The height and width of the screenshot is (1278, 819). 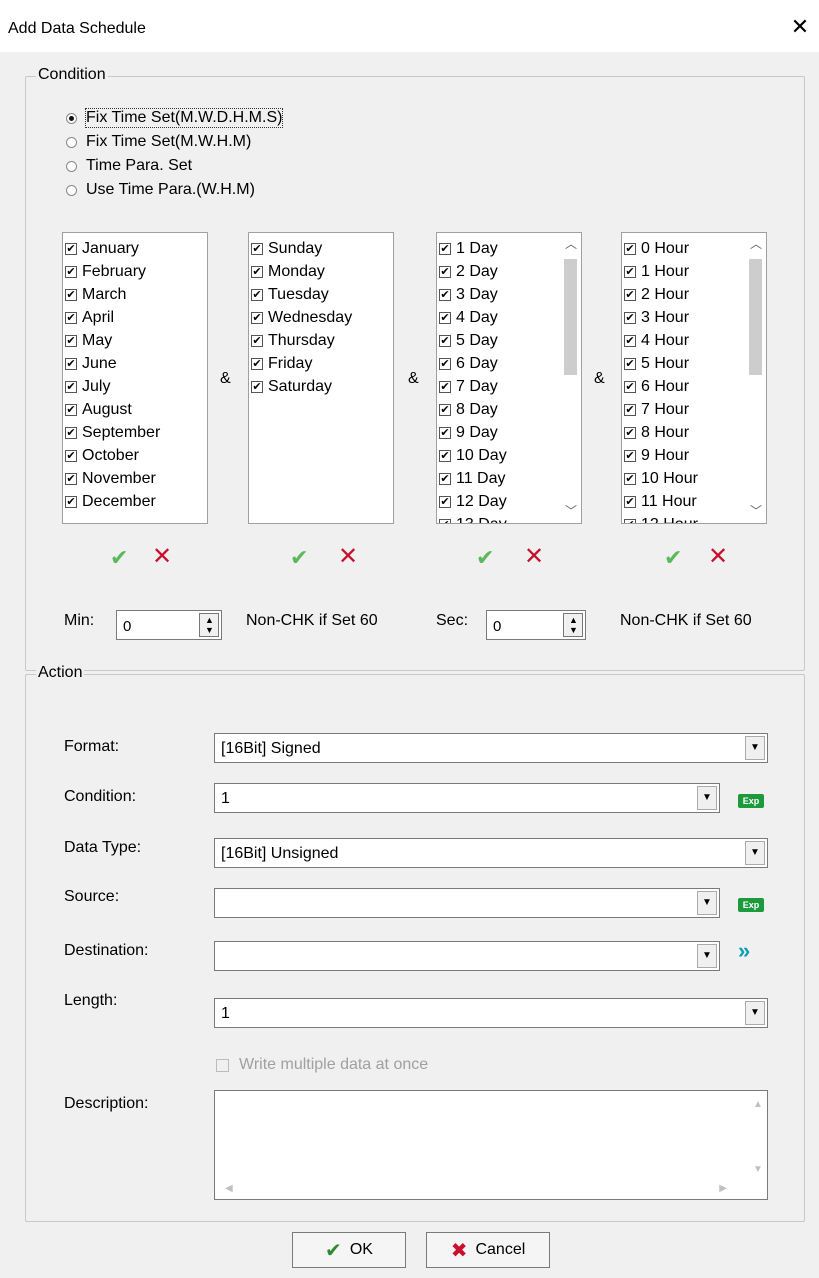 What do you see at coordinates (661, 501) in the screenshot?
I see `list-item: ✔ 11 Hour` at bounding box center [661, 501].